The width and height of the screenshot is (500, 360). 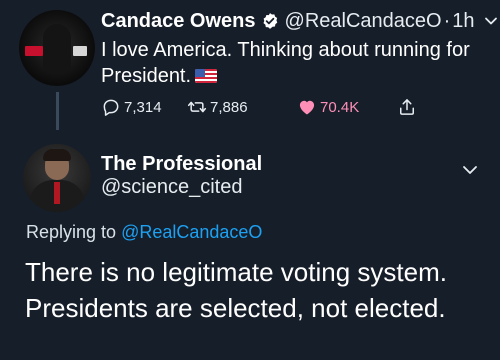 What do you see at coordinates (34, 51) in the screenshot?
I see `avatar-red-banner` at bounding box center [34, 51].